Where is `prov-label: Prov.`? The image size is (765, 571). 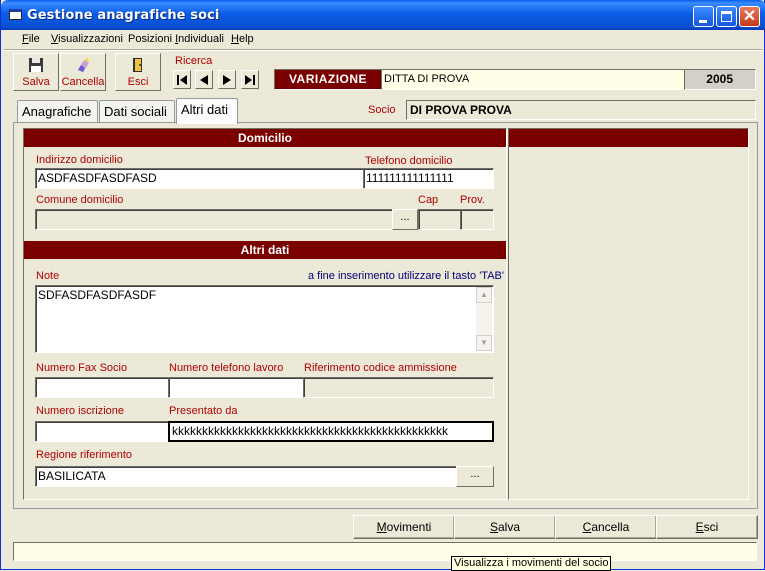 prov-label: Prov. is located at coordinates (472, 200).